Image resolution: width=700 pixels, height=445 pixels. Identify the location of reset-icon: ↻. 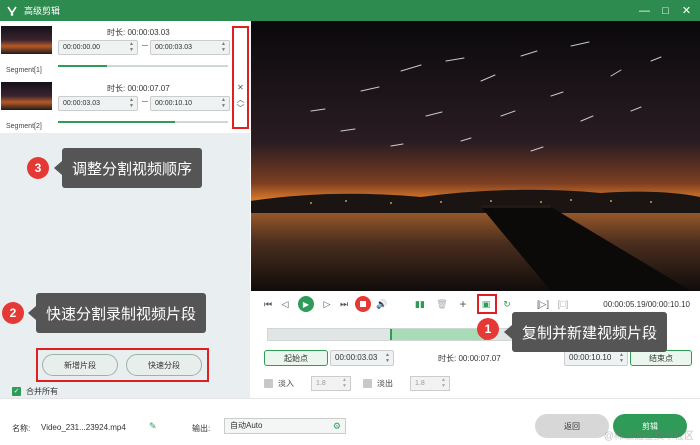
(507, 304).